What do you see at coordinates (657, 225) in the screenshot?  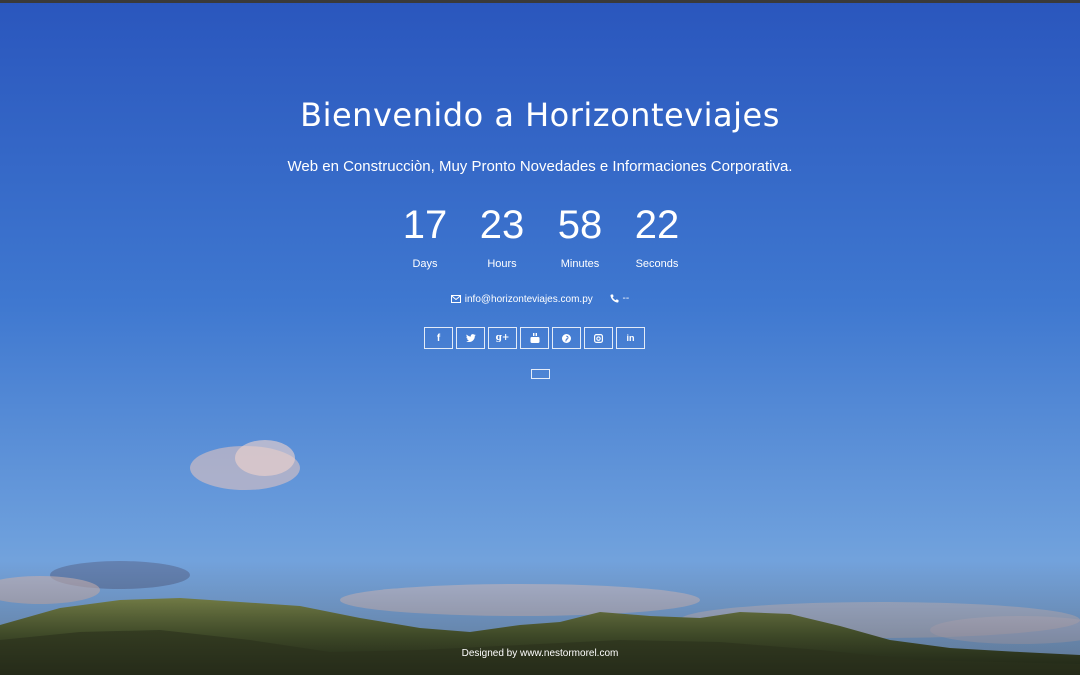 I see `seconds-value: 22` at bounding box center [657, 225].